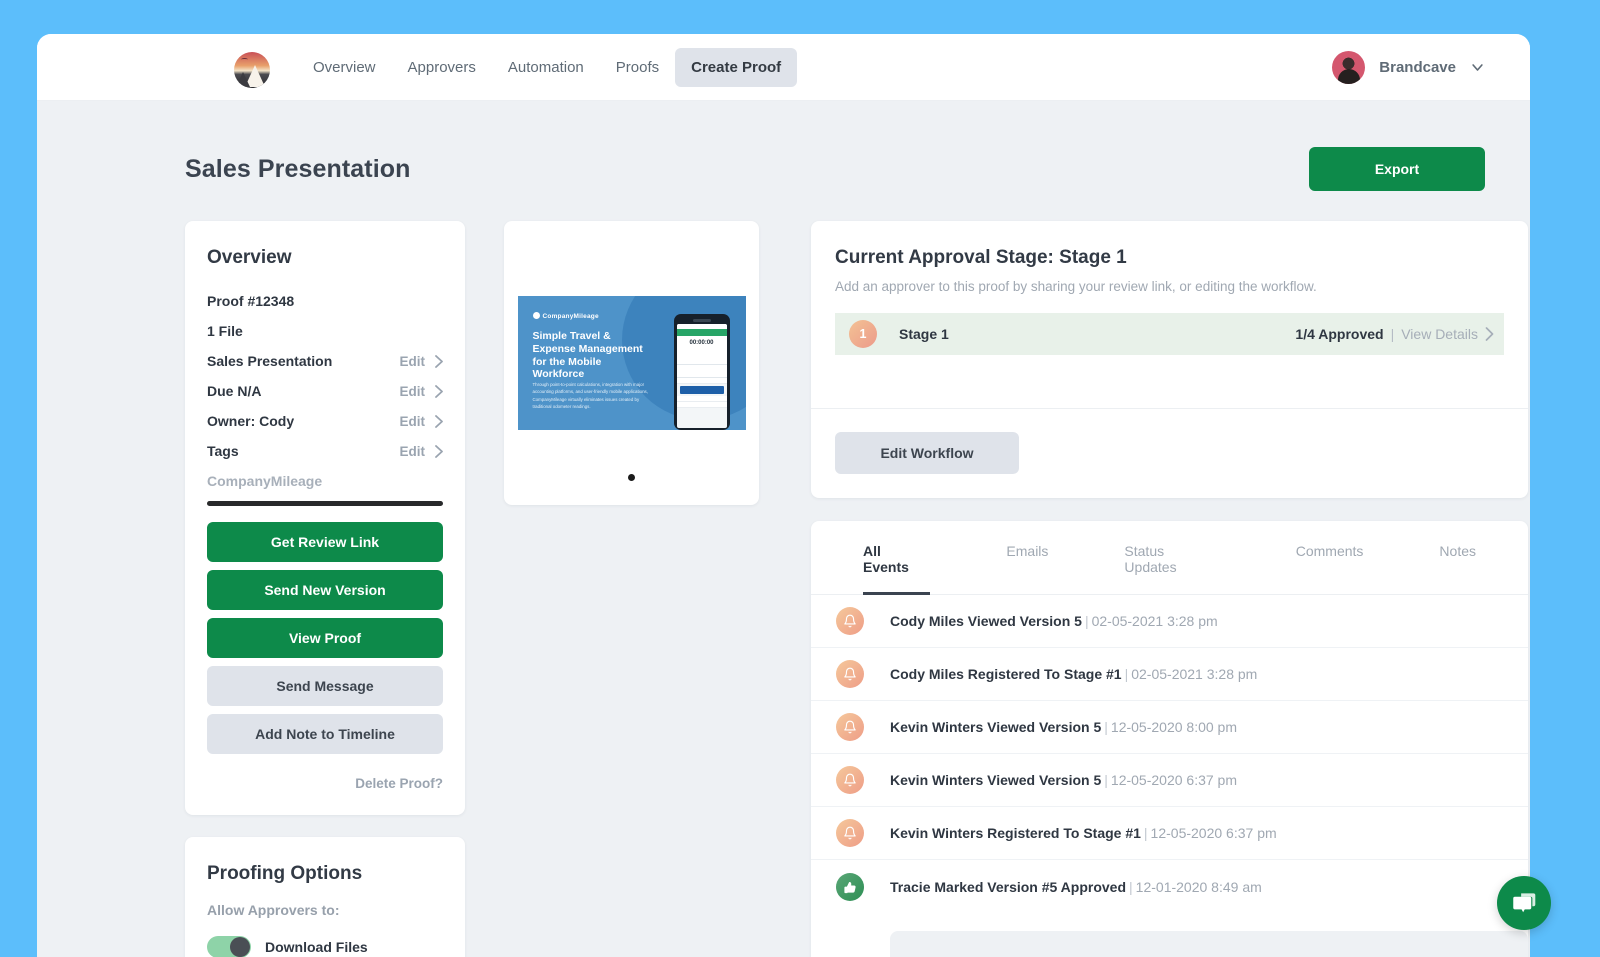 The width and height of the screenshot is (1600, 957). What do you see at coordinates (1457, 558) in the screenshot?
I see `tab-notes: Notes` at bounding box center [1457, 558].